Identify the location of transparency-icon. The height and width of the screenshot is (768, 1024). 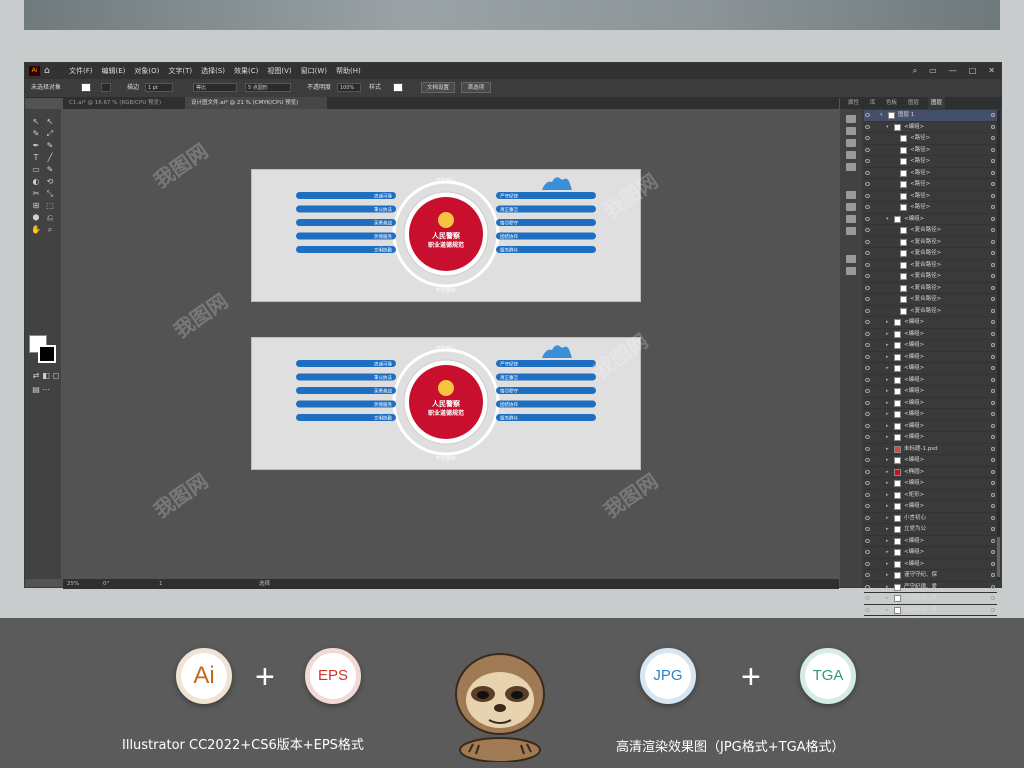
(851, 219).